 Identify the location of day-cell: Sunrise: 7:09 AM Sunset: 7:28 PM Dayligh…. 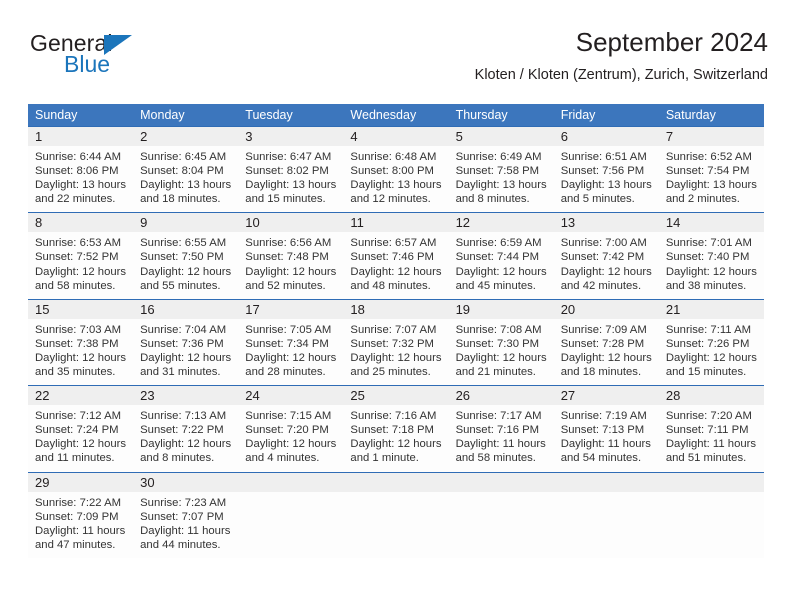
(606, 352).